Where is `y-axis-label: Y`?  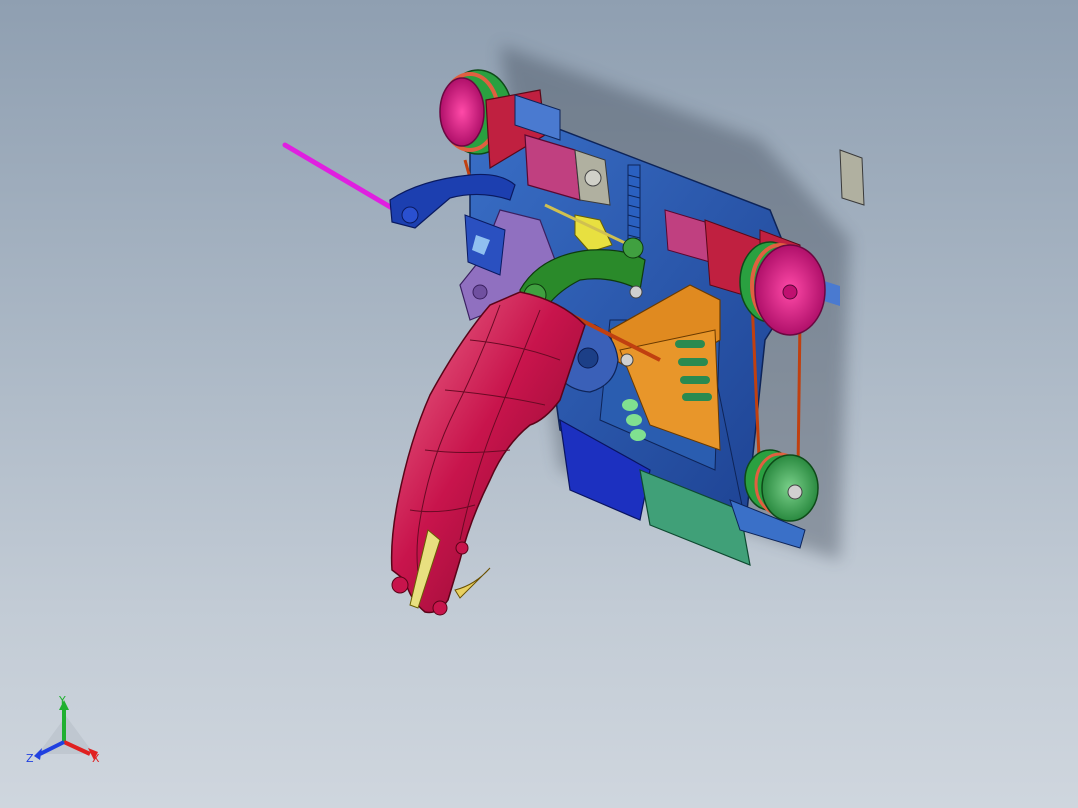
y-axis-label: Y is located at coordinates (62, 700).